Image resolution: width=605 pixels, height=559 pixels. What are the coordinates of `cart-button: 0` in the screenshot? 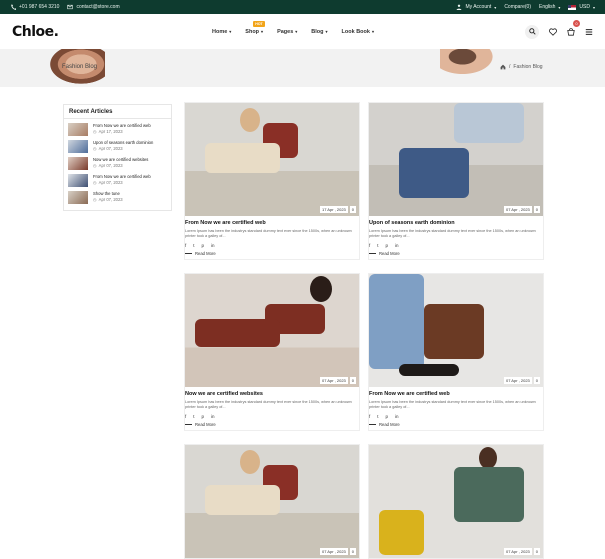 It's located at (573, 30).